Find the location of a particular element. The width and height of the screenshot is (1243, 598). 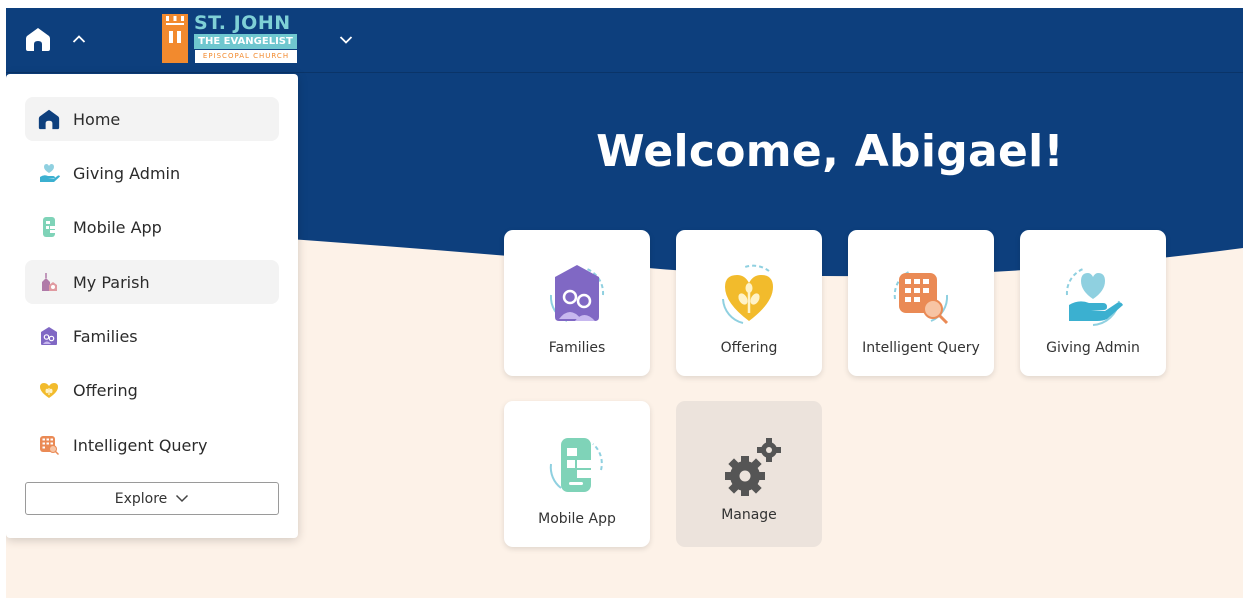

menu-item-my-parish: My Parish is located at coordinates (152, 282).